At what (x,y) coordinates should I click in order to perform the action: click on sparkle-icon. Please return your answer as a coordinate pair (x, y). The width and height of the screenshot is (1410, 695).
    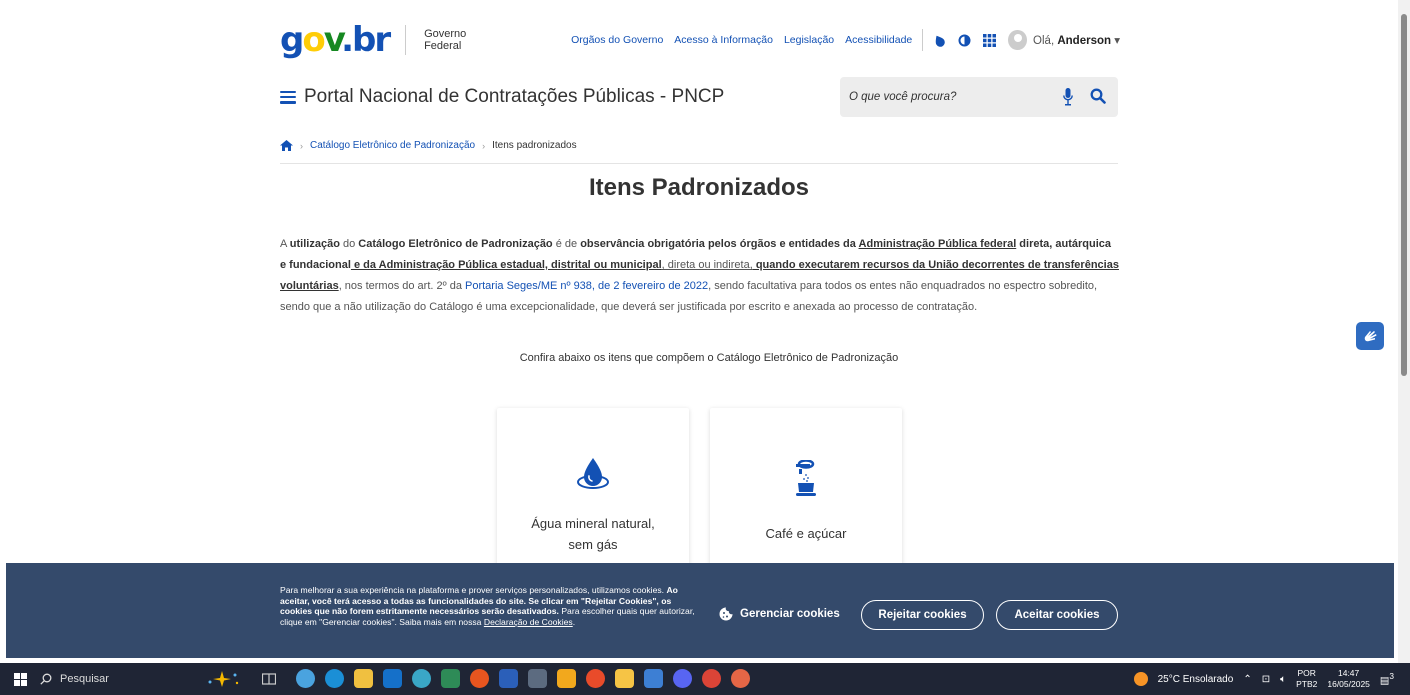
    Looking at the image, I should click on (222, 679).